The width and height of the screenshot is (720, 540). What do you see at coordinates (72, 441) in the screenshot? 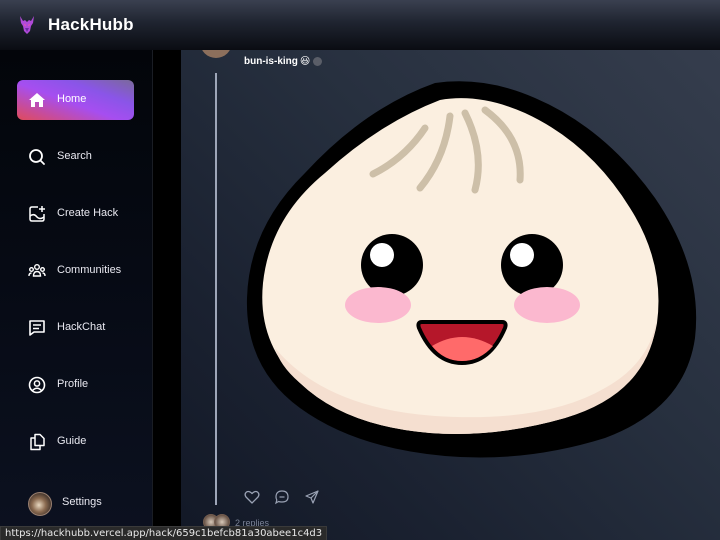
I see `sidebar-item-label: Guide` at bounding box center [72, 441].